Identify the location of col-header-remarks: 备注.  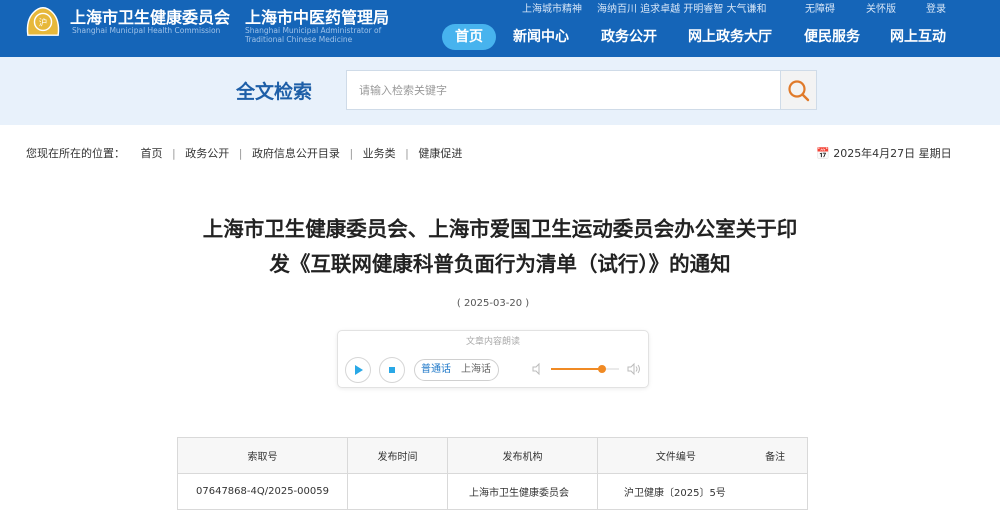
(775, 457).